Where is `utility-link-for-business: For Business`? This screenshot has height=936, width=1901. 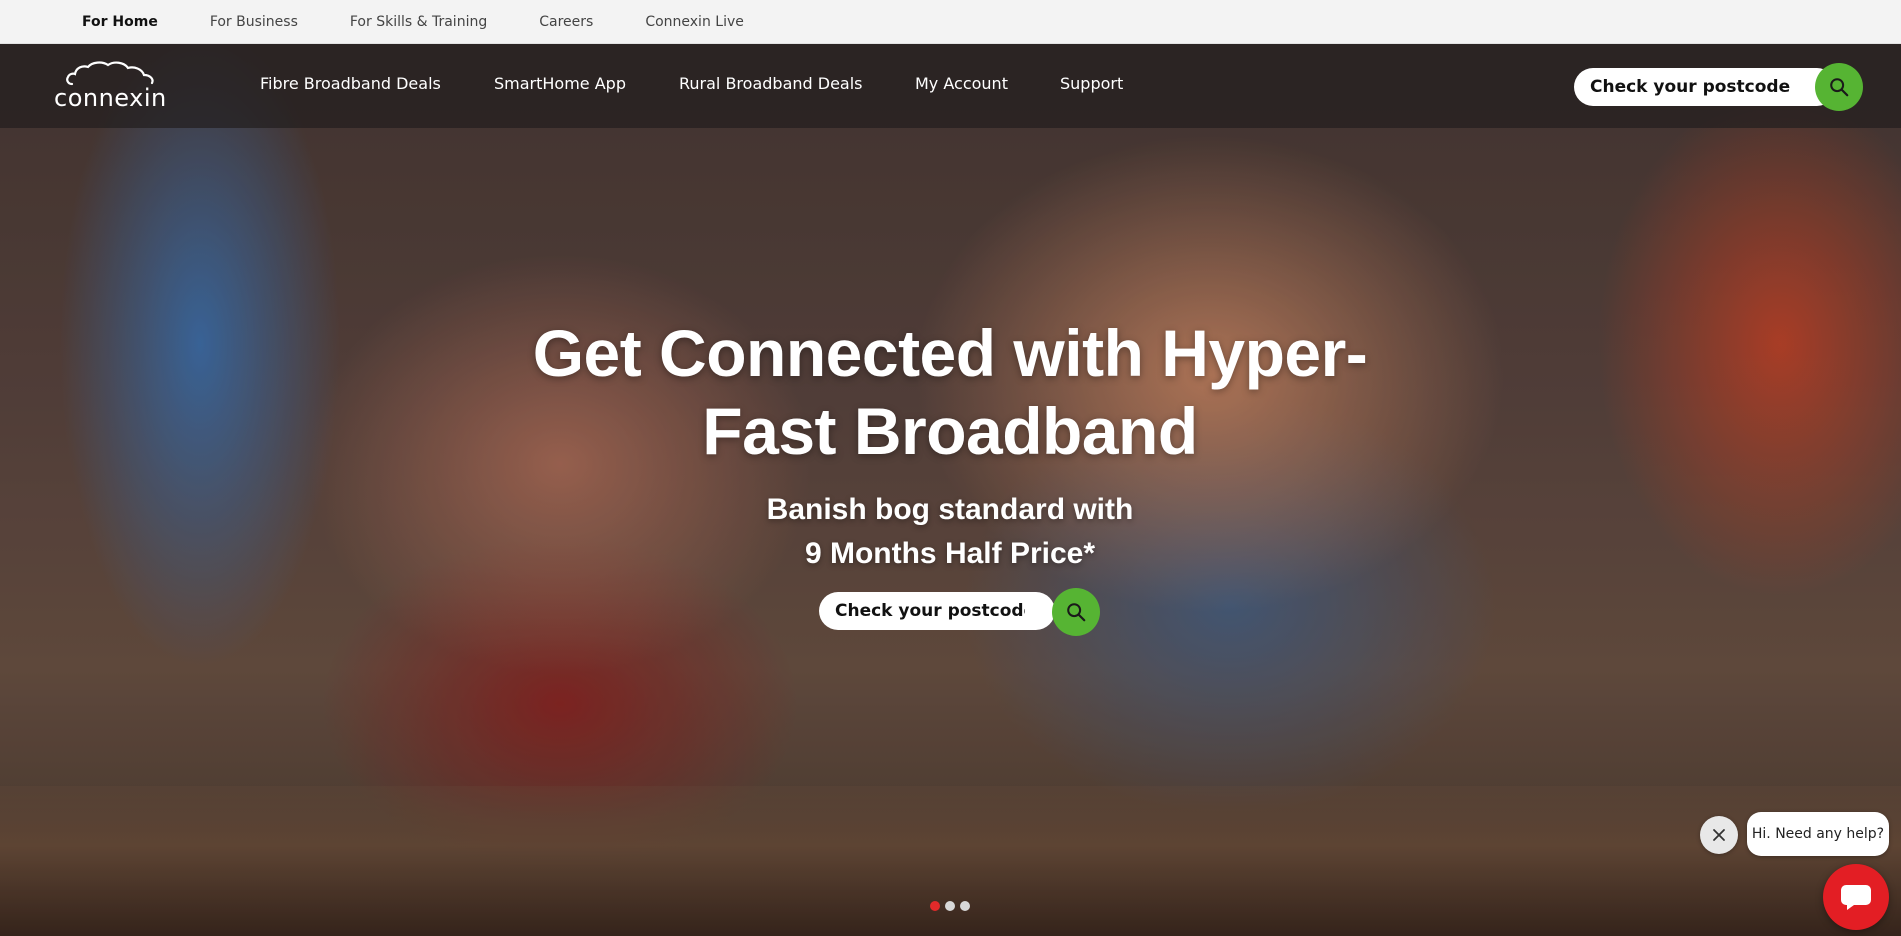 utility-link-for-business: For Business is located at coordinates (254, 22).